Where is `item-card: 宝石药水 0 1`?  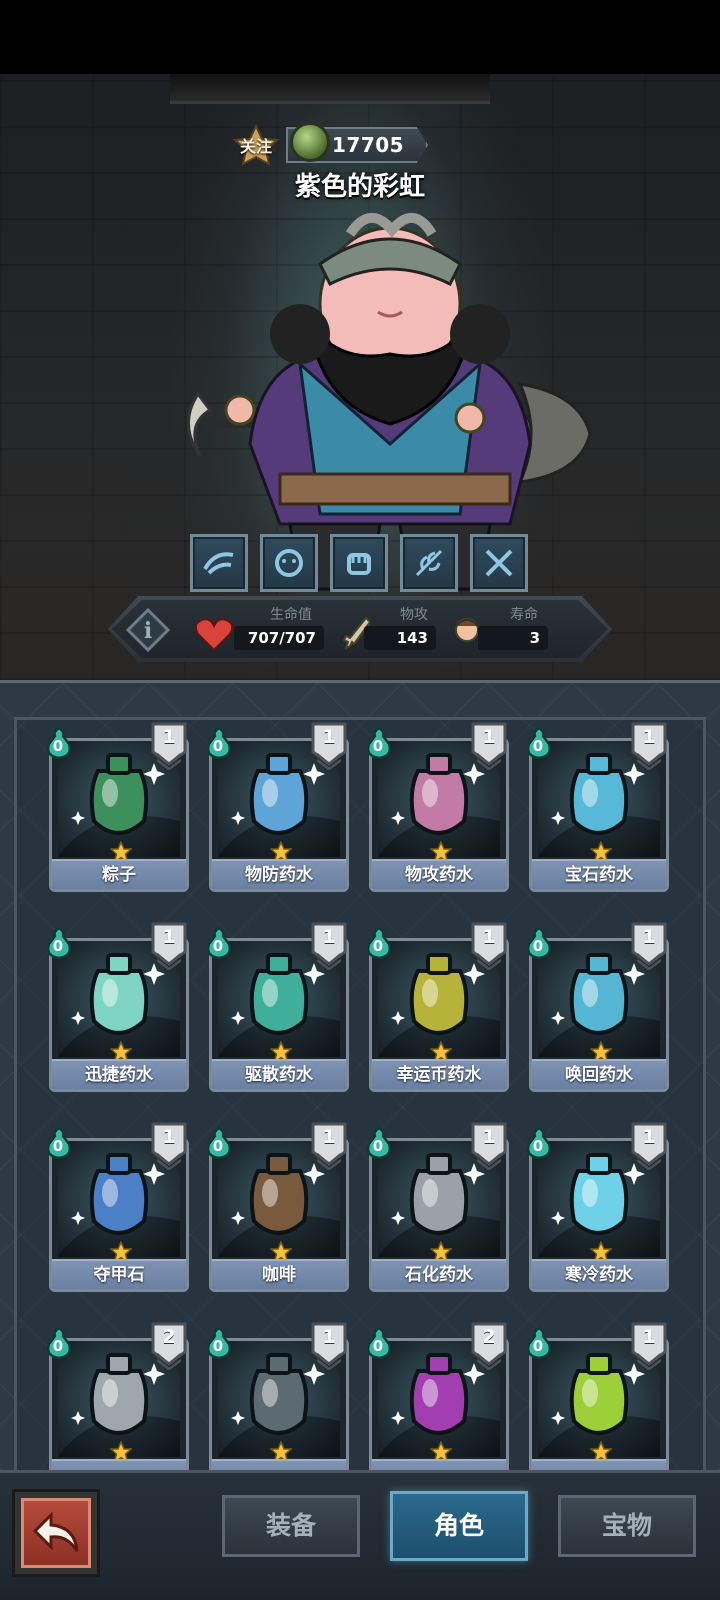 item-card: 宝石药水 0 1 is located at coordinates (597, 807).